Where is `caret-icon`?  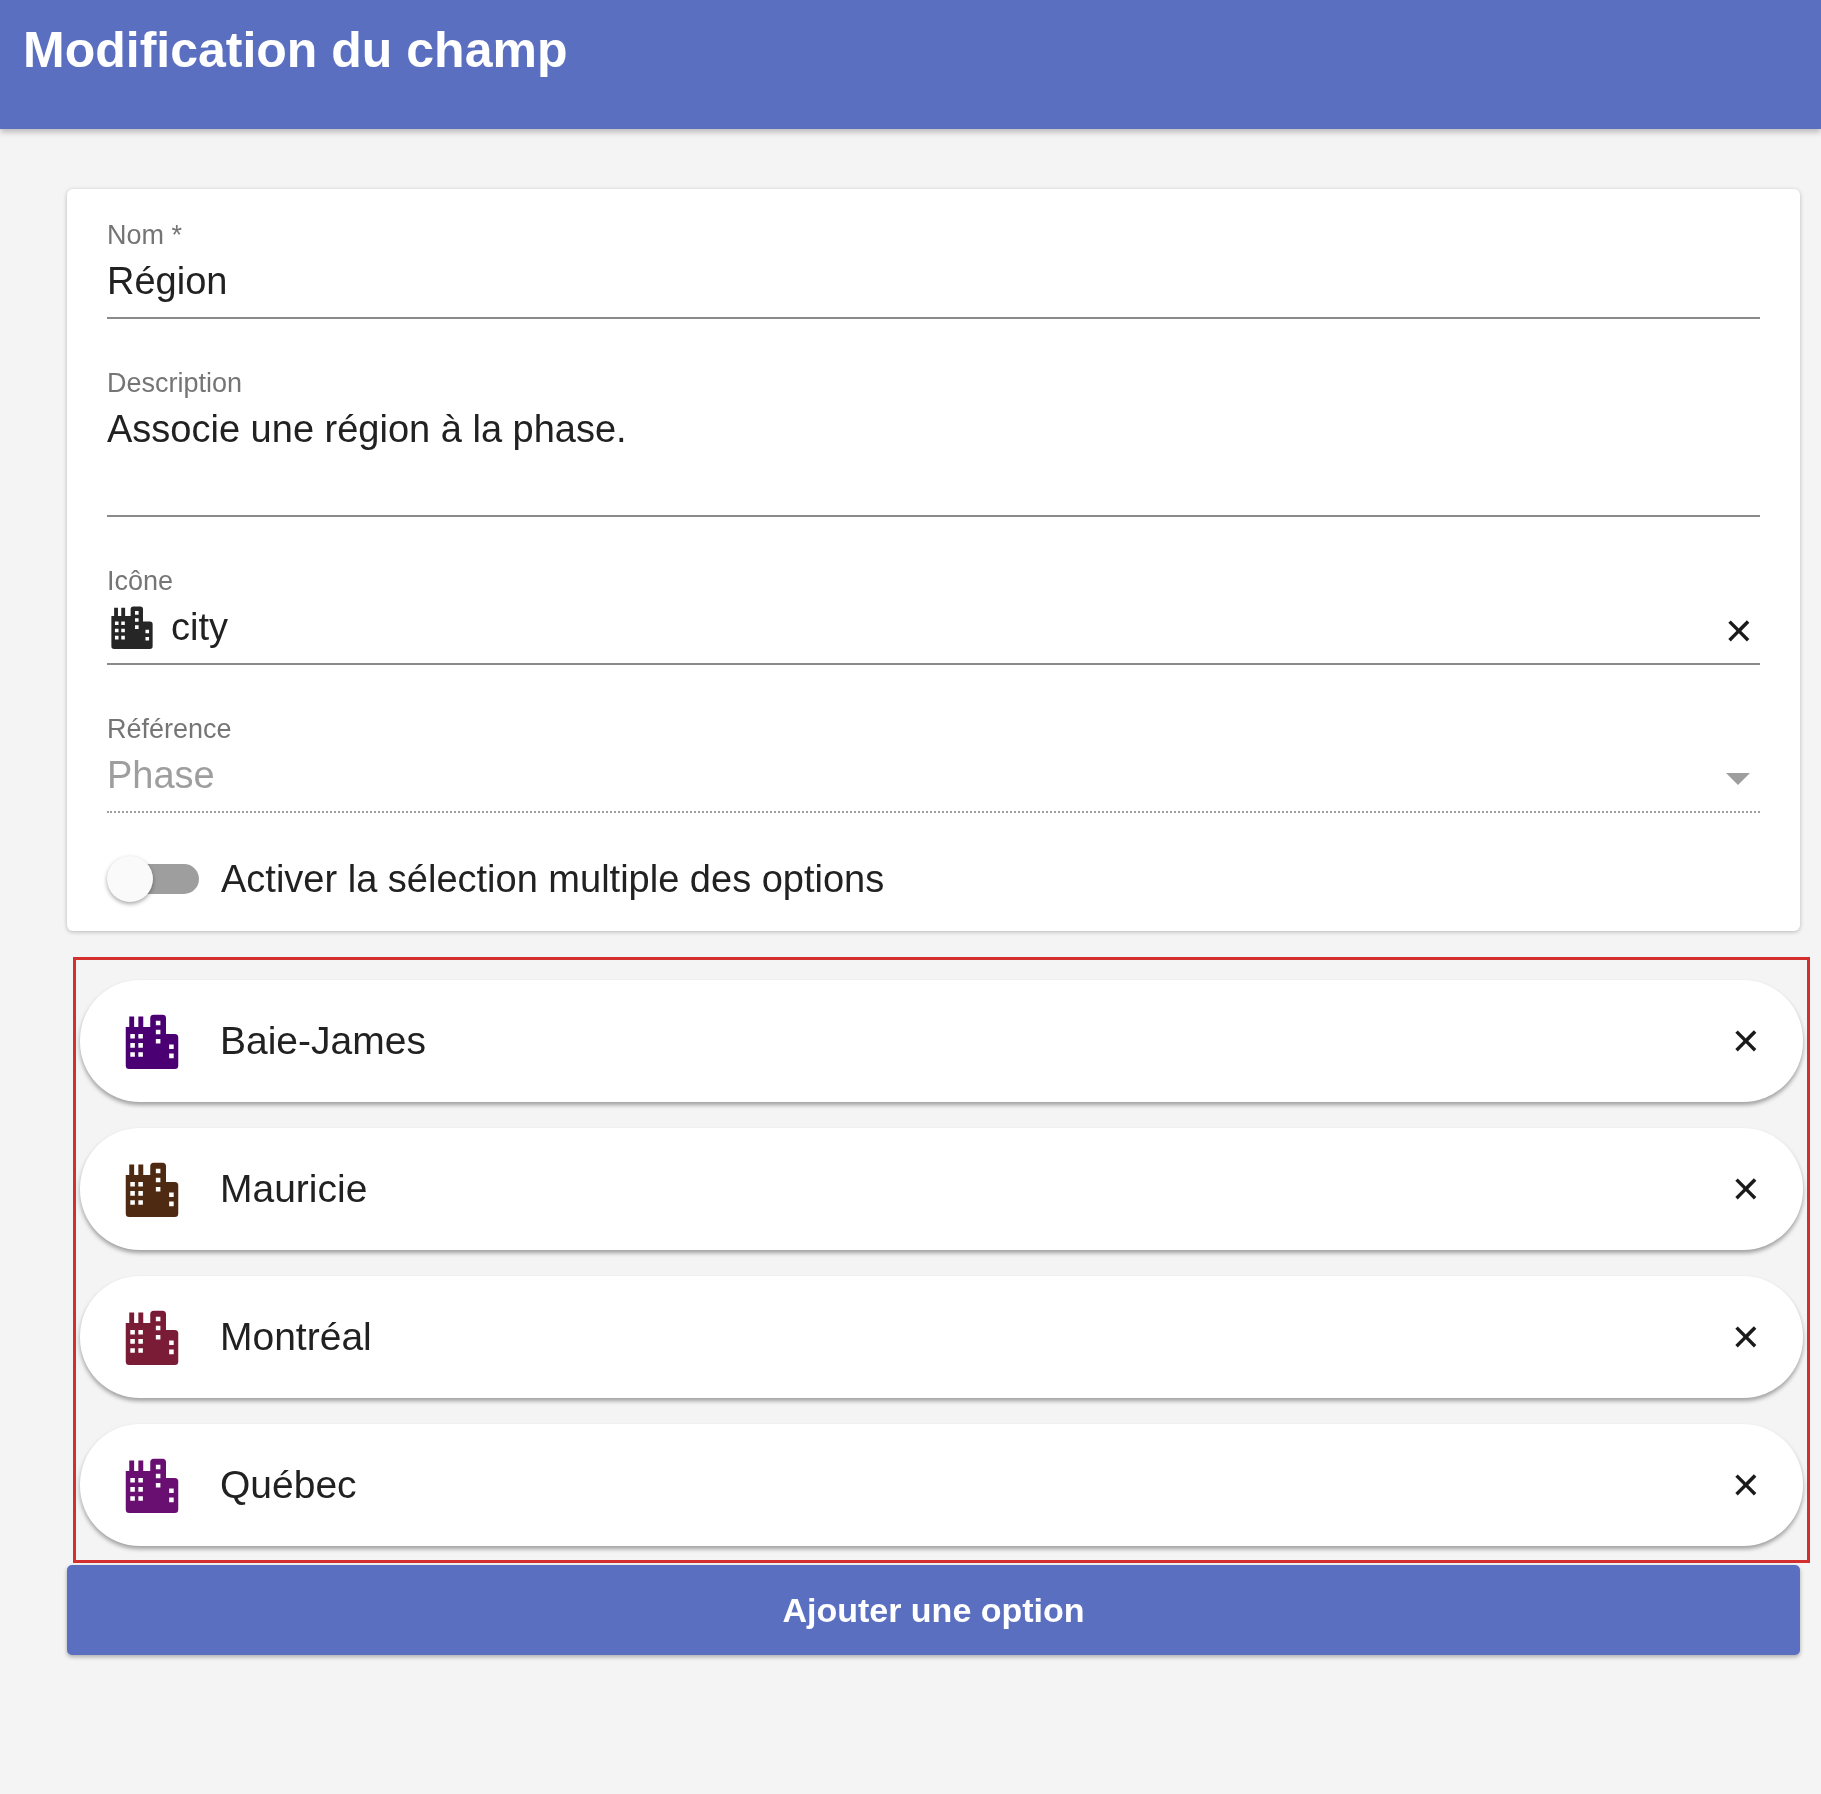
caret-icon is located at coordinates (1738, 779).